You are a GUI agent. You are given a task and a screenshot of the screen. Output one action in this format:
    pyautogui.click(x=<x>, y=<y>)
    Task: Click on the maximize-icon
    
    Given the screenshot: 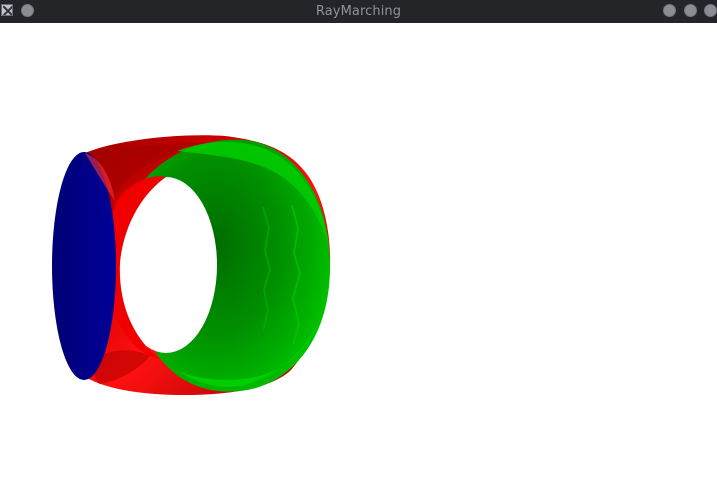 What is the action you would take?
    pyautogui.click(x=690, y=10)
    